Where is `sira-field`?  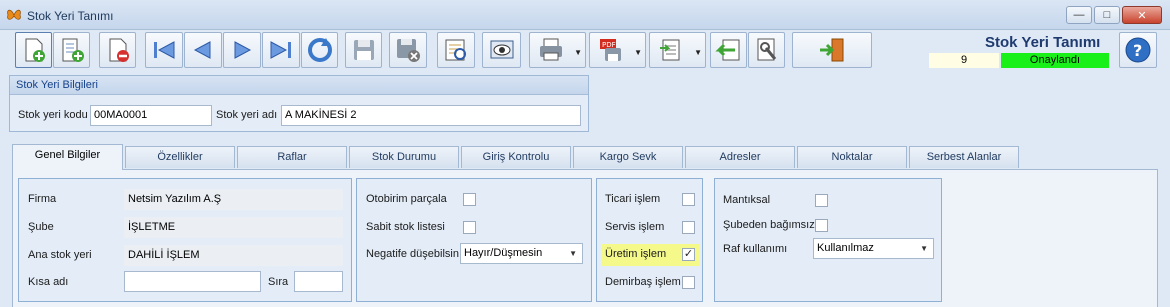 sira-field is located at coordinates (318, 281).